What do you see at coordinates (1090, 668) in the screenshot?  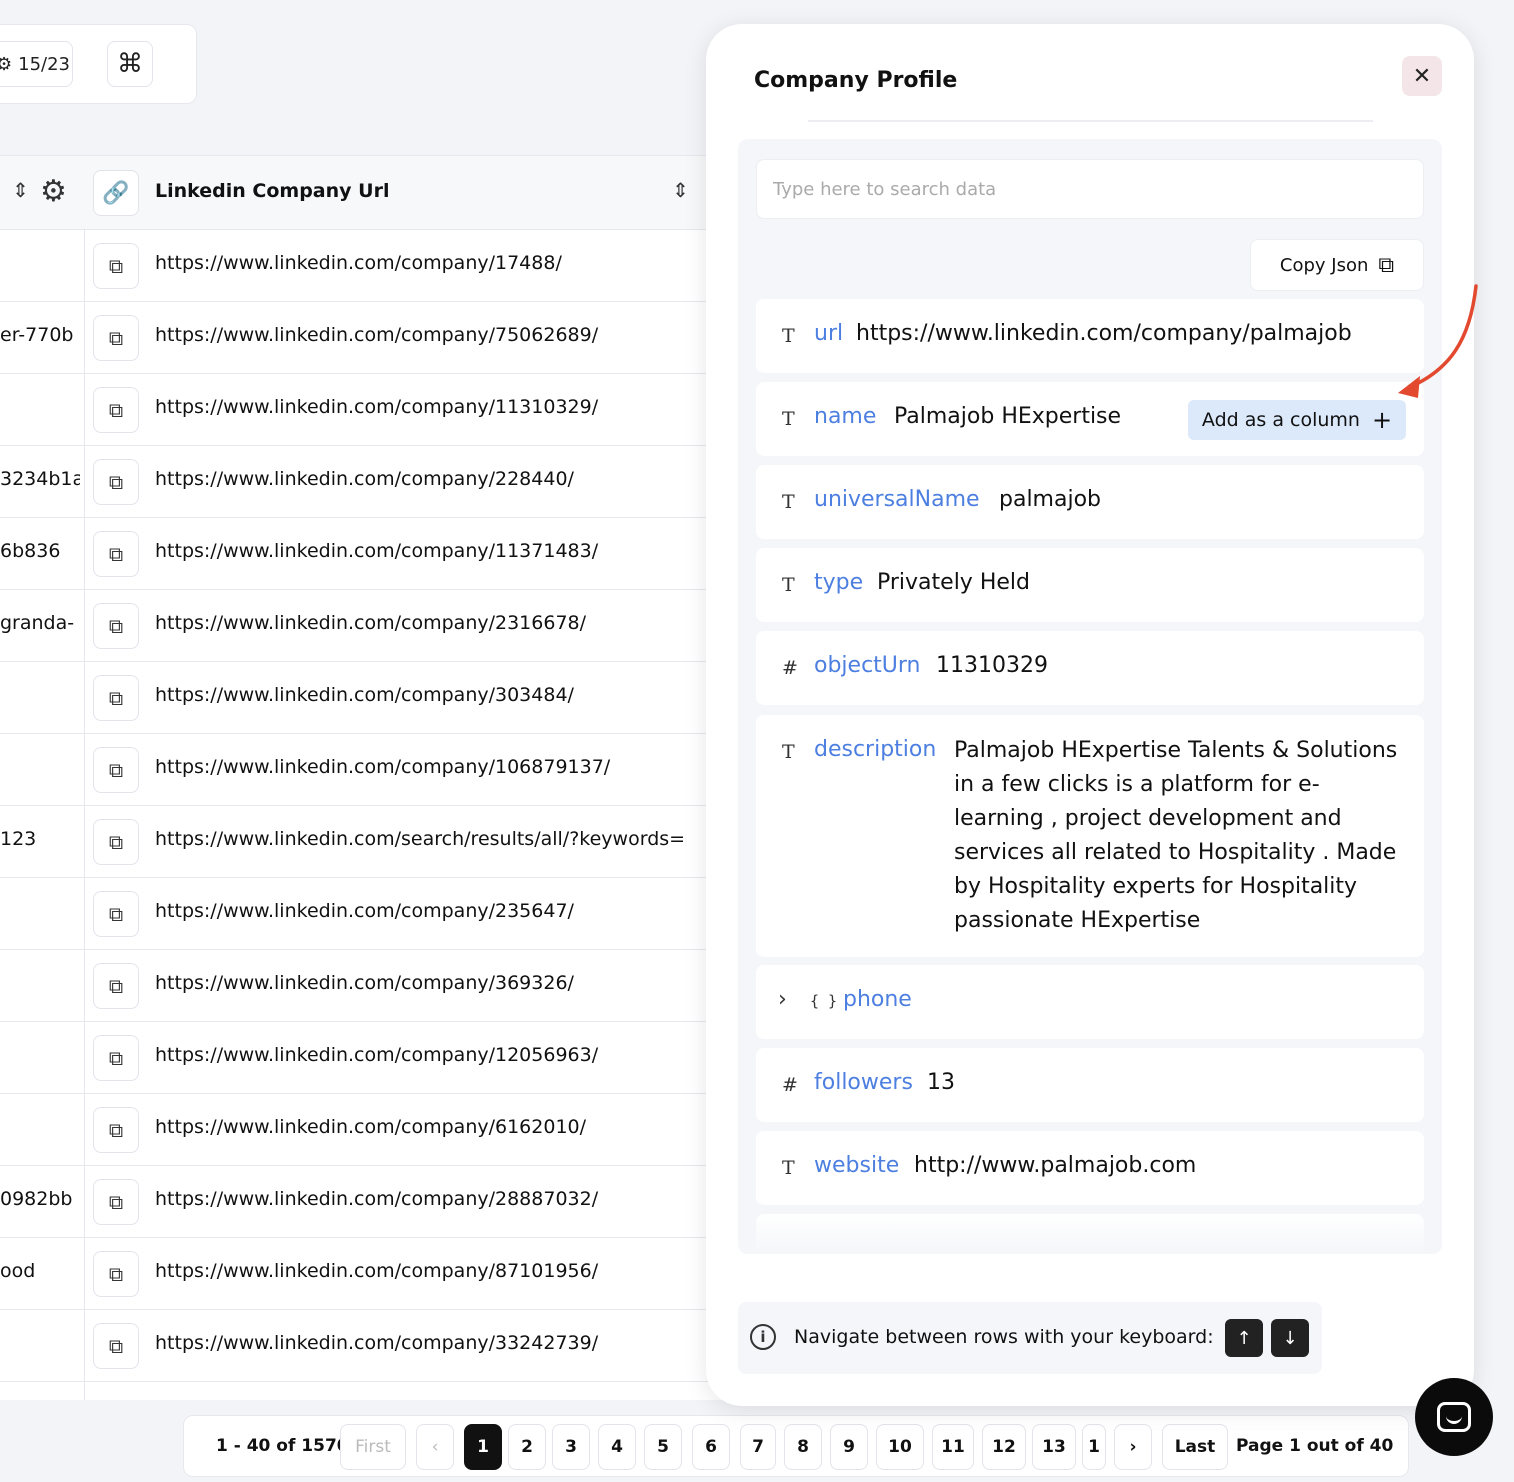 I see `field-objecturn: # objectUrn 11310329` at bounding box center [1090, 668].